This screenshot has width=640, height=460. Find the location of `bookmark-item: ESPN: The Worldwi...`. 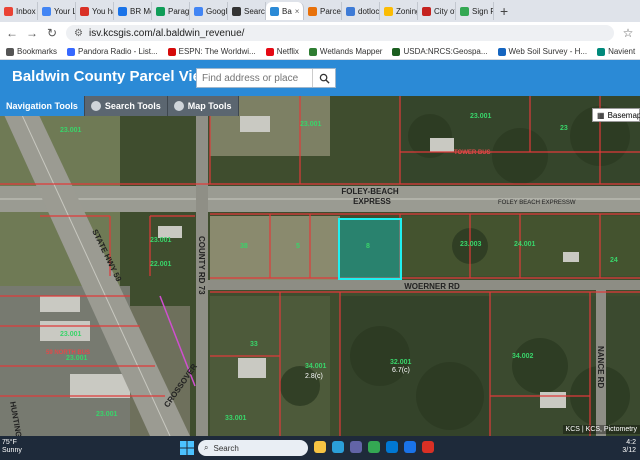

bookmark-item: ESPN: The Worldwi... is located at coordinates (211, 51).